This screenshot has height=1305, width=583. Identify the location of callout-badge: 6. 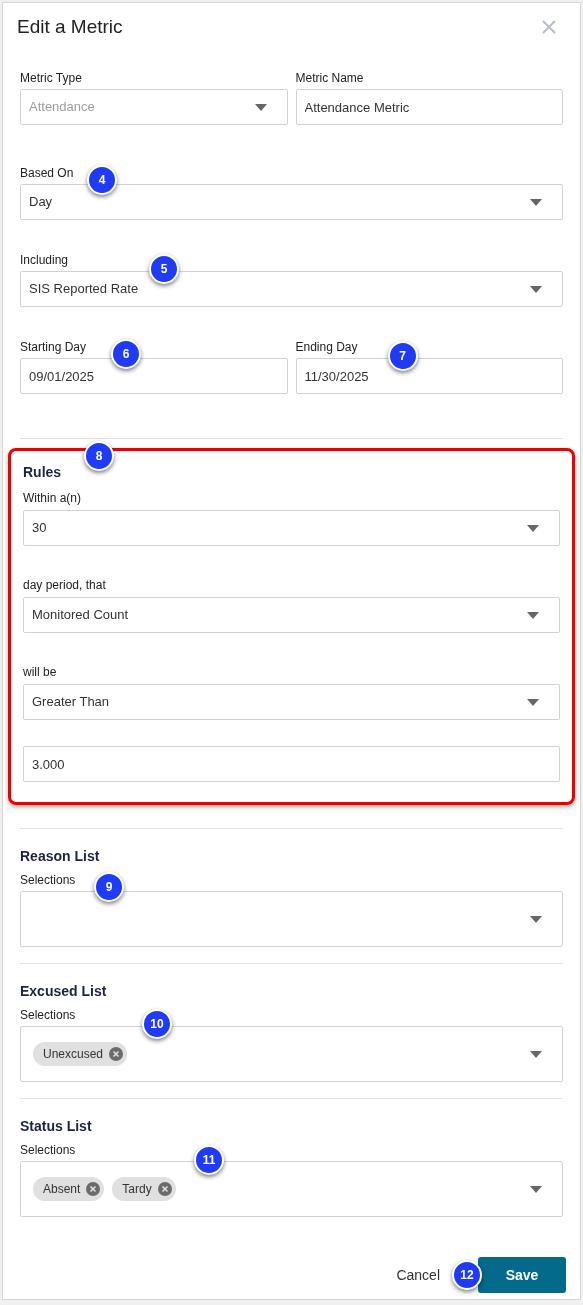
(126, 354).